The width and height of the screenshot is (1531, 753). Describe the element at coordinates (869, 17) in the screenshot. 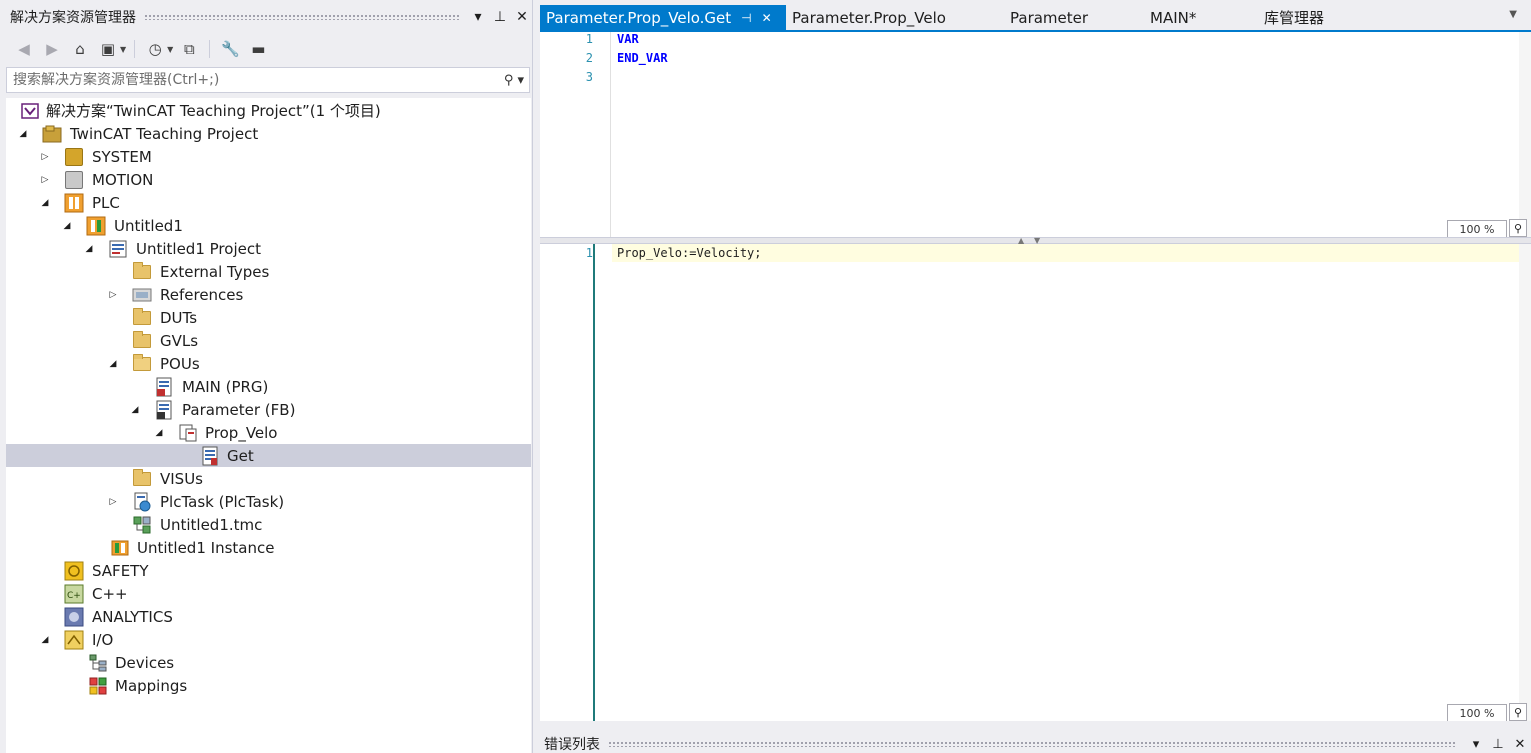

I see `tab-label: Parameter.Prop_Velo` at that location.